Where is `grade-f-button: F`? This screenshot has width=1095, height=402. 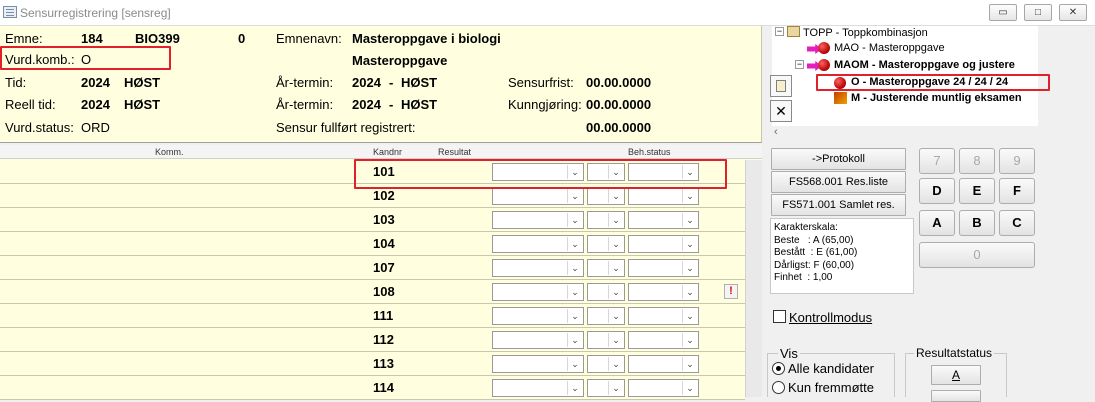 grade-f-button: F is located at coordinates (1017, 191).